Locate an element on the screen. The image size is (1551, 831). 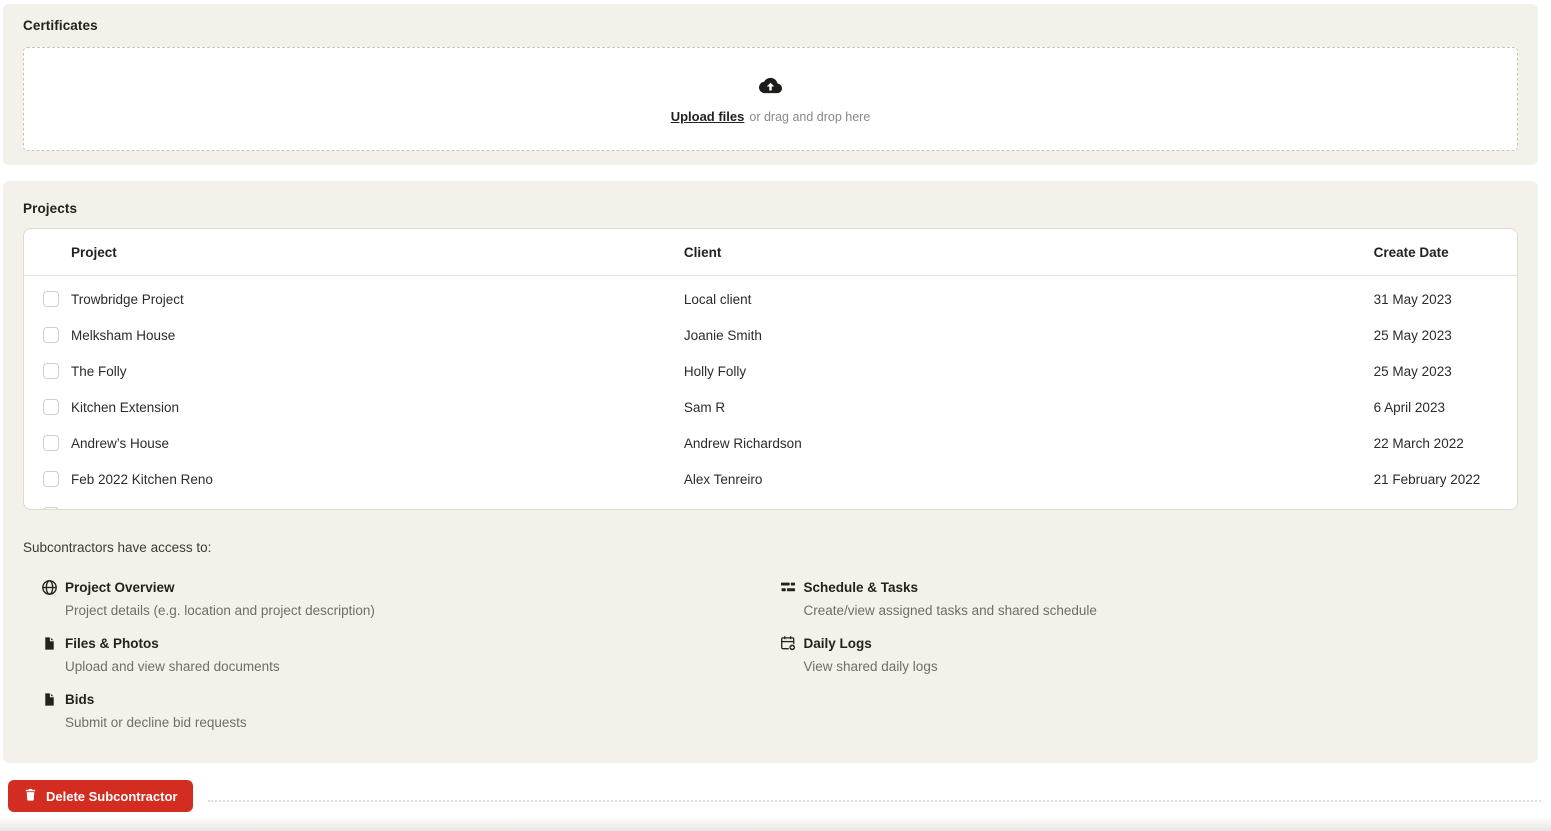
trash-icon is located at coordinates (30, 796).